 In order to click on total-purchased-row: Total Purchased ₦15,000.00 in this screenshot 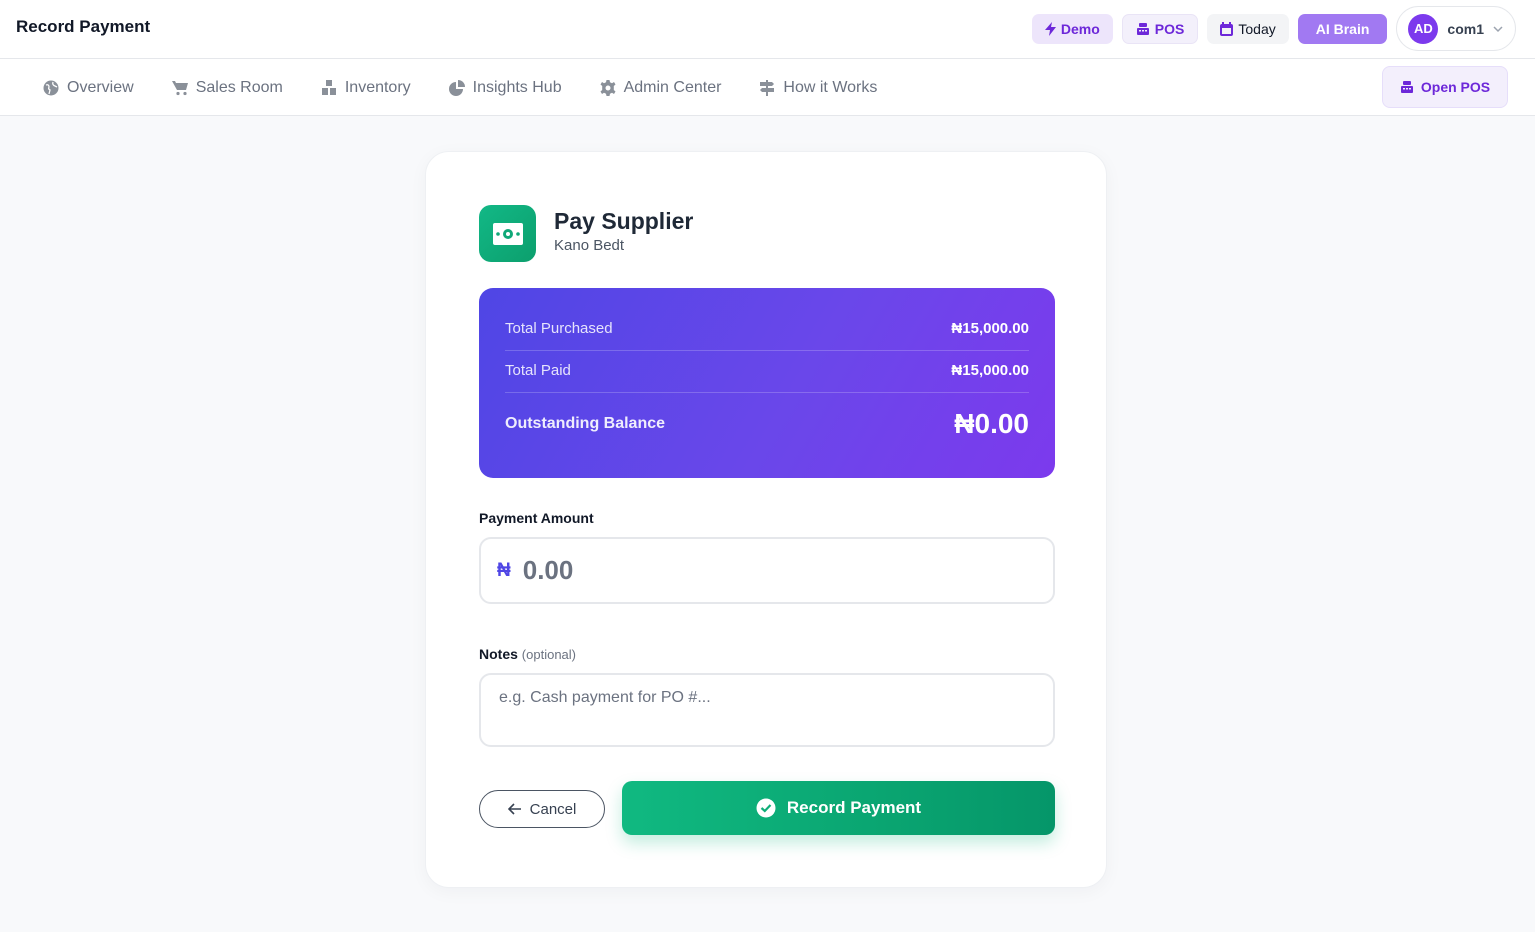, I will do `click(767, 328)`.